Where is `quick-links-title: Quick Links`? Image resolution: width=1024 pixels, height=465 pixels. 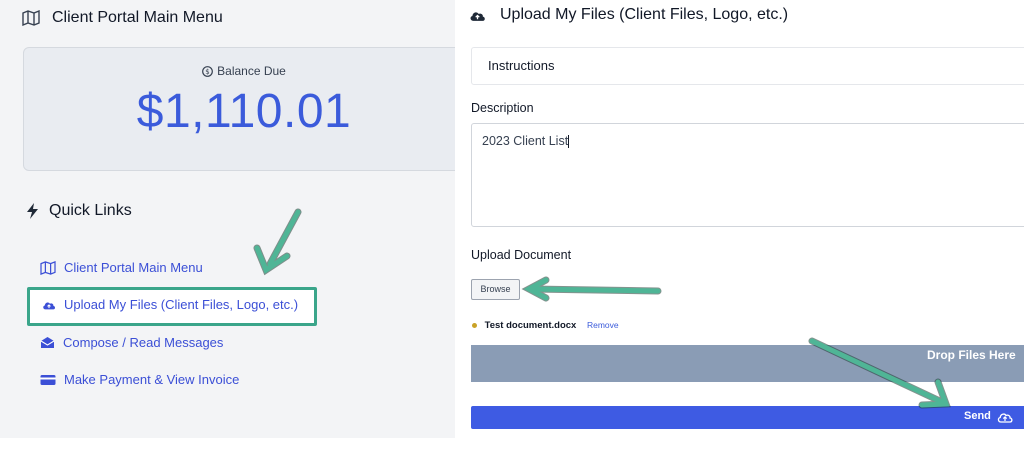
quick-links-title: Quick Links is located at coordinates (90, 210).